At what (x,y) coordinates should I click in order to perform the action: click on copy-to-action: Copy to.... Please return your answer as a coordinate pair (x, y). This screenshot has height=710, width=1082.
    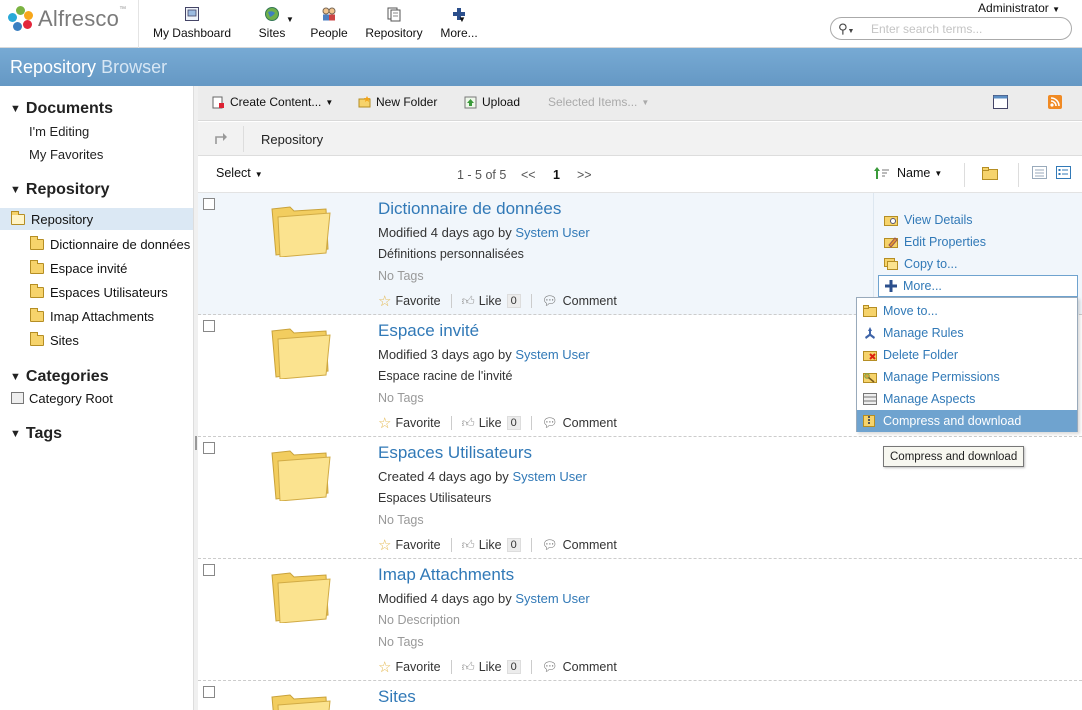
    Looking at the image, I should click on (921, 264).